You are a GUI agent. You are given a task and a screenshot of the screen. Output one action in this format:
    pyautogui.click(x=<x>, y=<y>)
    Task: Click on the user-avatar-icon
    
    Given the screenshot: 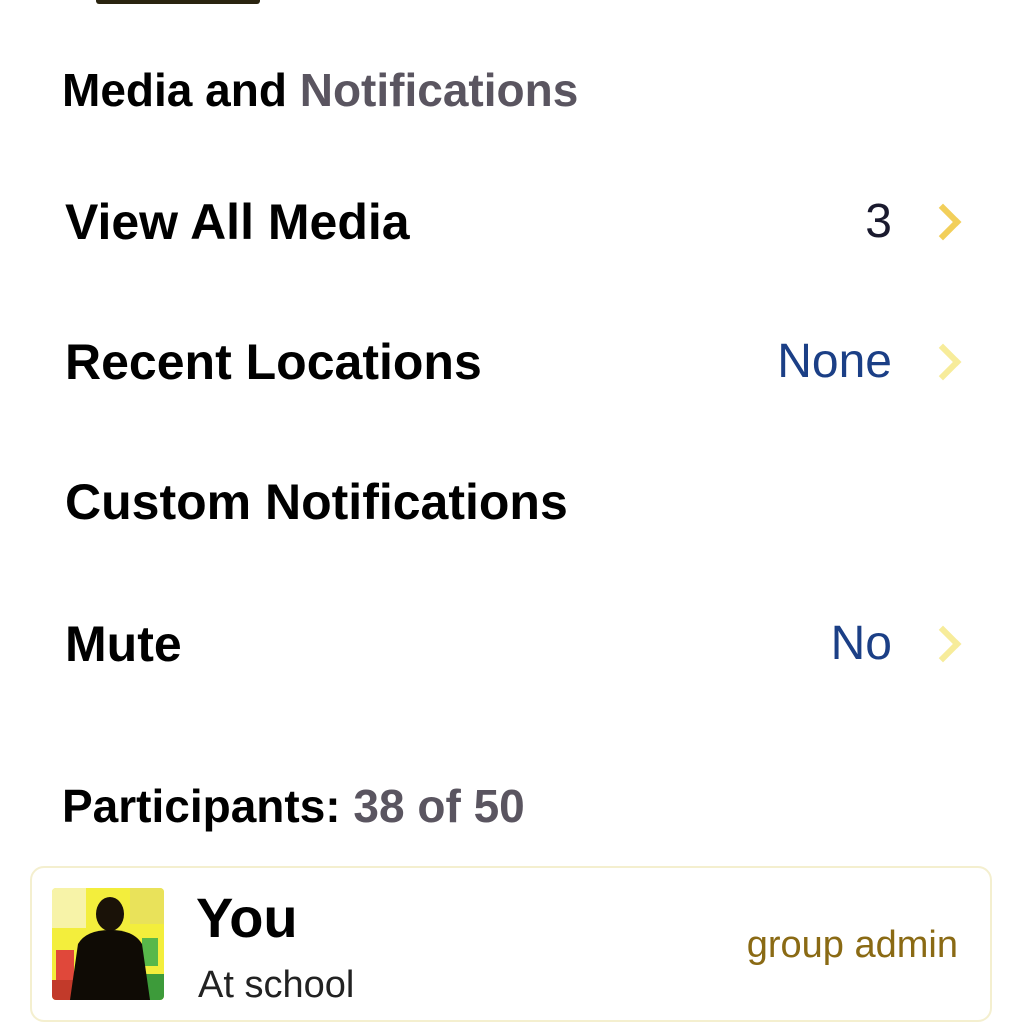 What is the action you would take?
    pyautogui.click(x=108, y=944)
    